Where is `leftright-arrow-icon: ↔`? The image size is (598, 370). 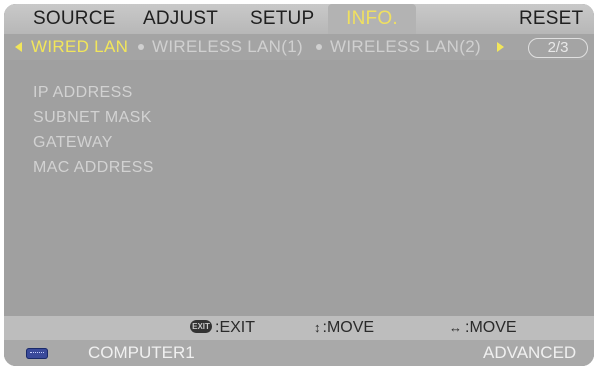 leftright-arrow-icon: ↔ is located at coordinates (455, 327).